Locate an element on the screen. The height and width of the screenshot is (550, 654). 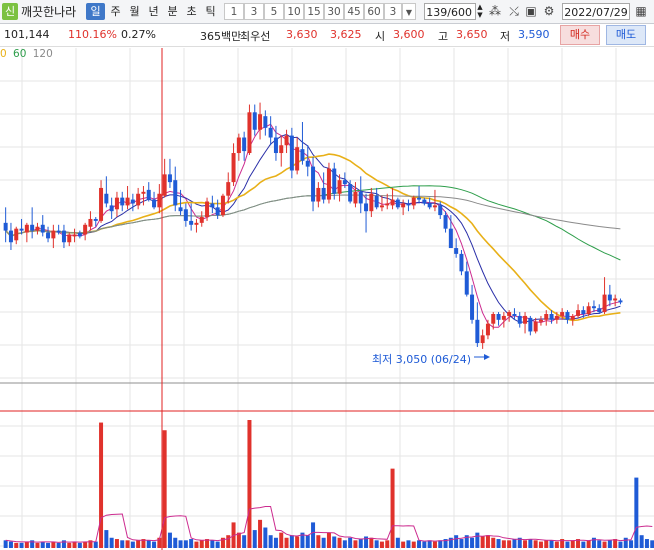
save-icon: ▣ is located at coordinates (531, 11).